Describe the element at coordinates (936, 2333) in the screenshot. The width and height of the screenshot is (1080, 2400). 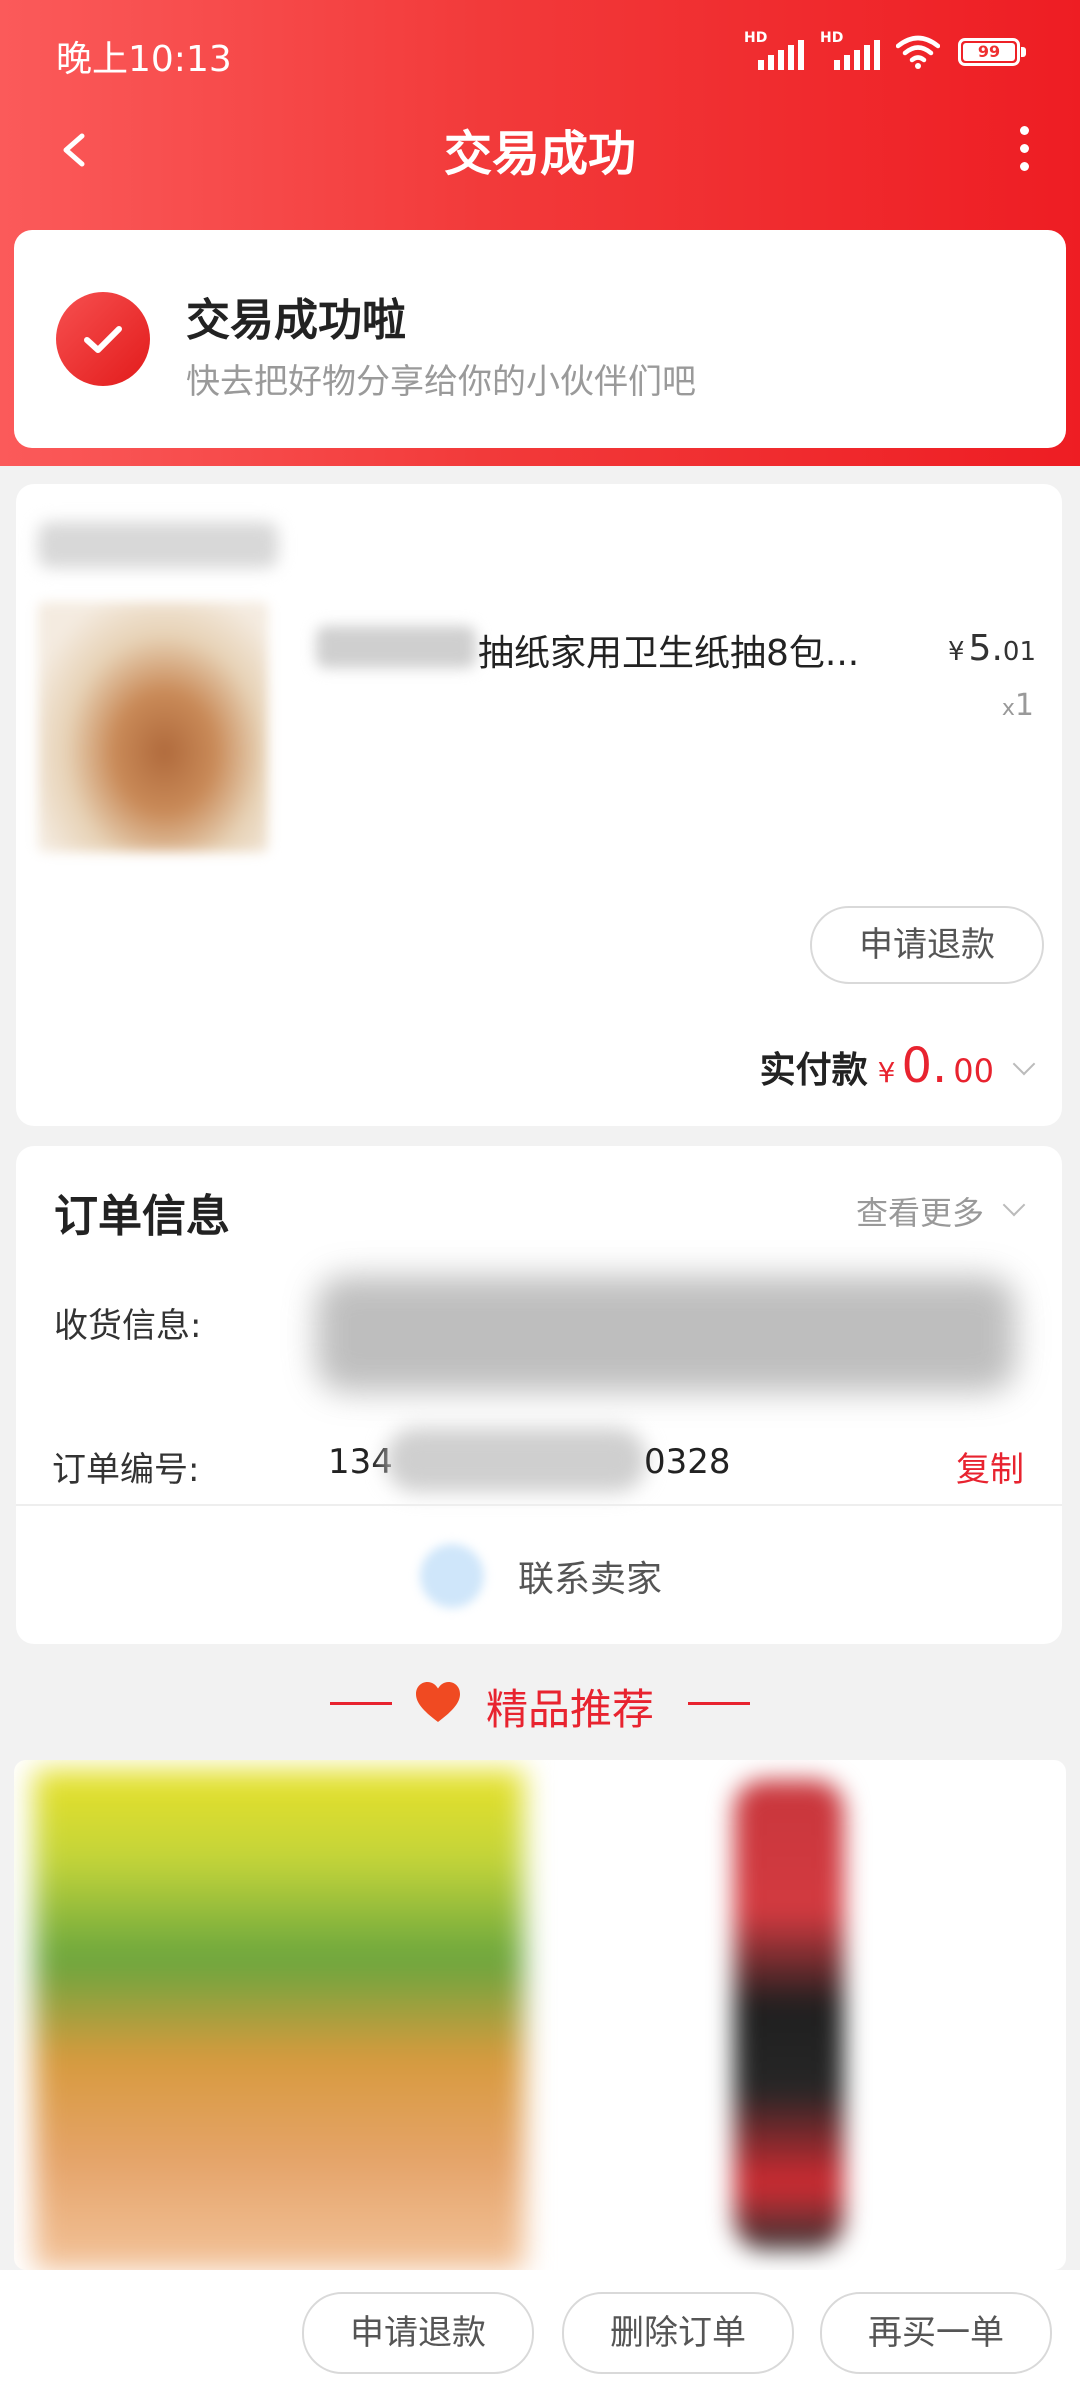
I see `buy-again-button: 再买一单` at that location.